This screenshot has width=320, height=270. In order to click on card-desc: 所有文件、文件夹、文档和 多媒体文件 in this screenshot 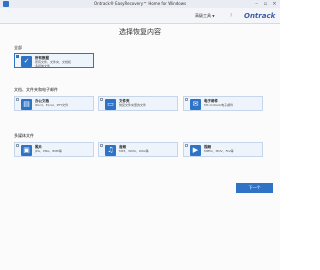, I will do `click(53, 64)`.